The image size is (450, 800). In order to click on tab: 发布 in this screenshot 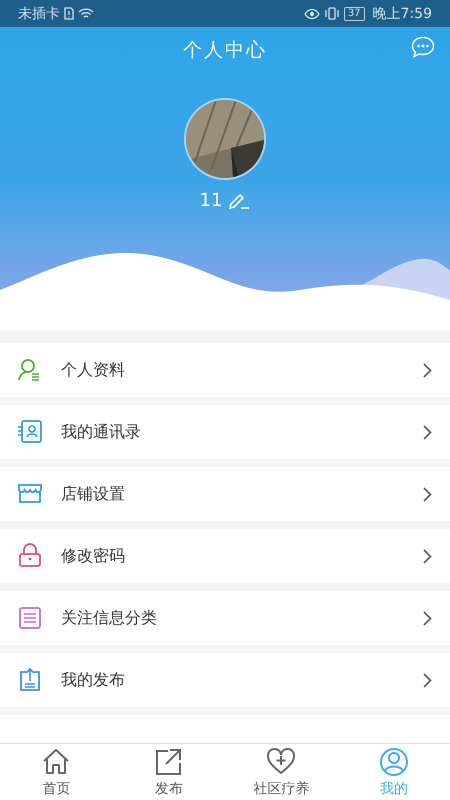, I will do `click(168, 772)`.